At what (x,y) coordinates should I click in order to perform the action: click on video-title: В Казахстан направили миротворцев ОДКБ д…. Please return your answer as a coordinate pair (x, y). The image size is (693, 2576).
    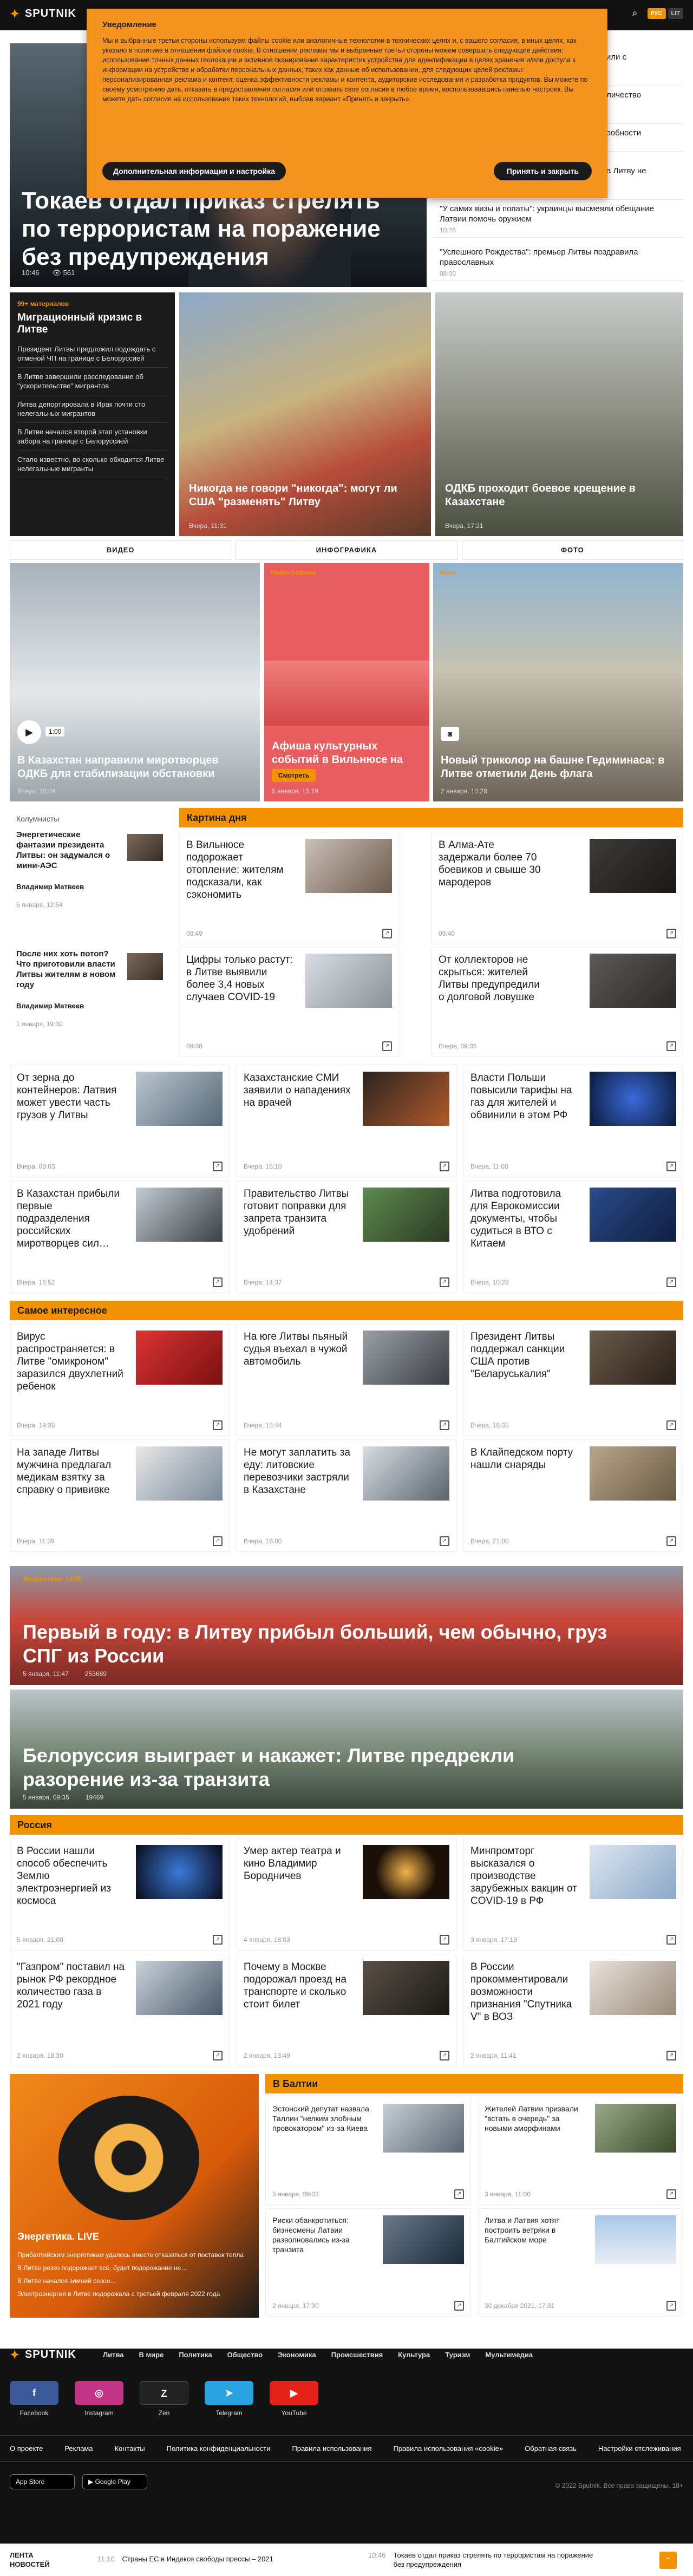
    Looking at the image, I should click on (133, 767).